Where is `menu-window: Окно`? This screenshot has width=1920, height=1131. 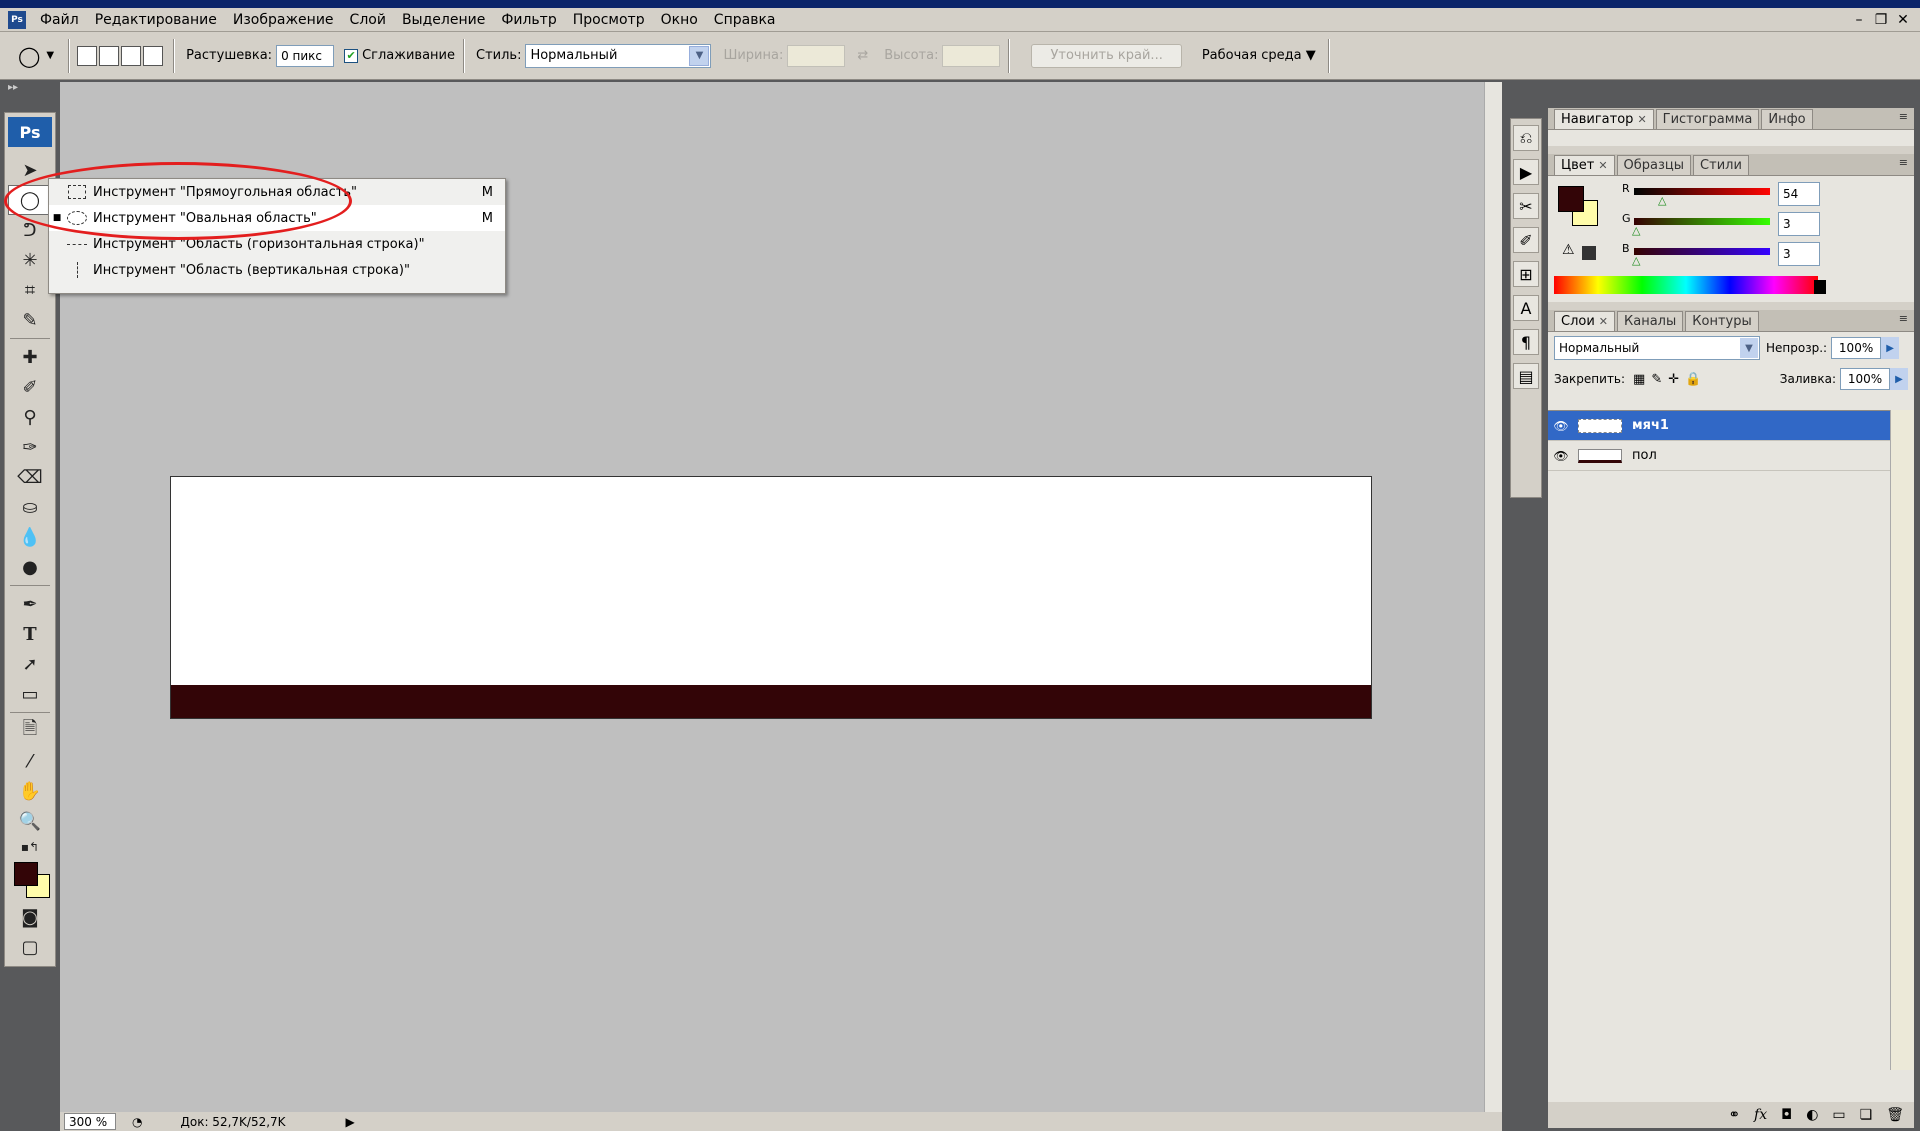 menu-window: Окно is located at coordinates (679, 20).